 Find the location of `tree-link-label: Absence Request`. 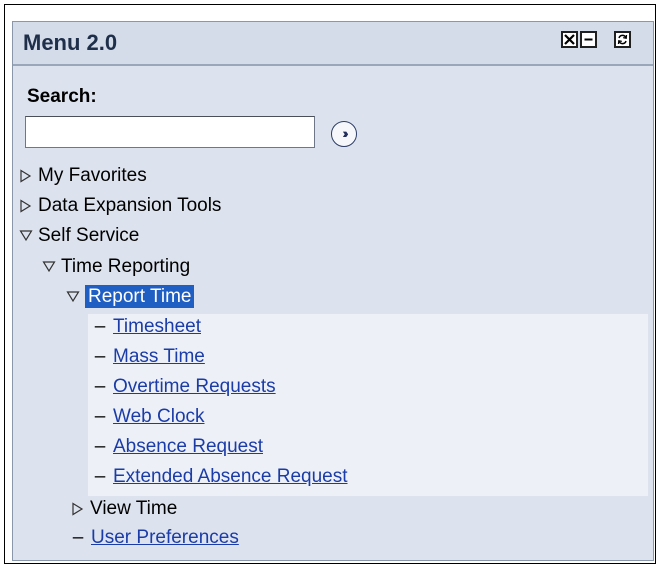

tree-link-label: Absence Request is located at coordinates (188, 446).